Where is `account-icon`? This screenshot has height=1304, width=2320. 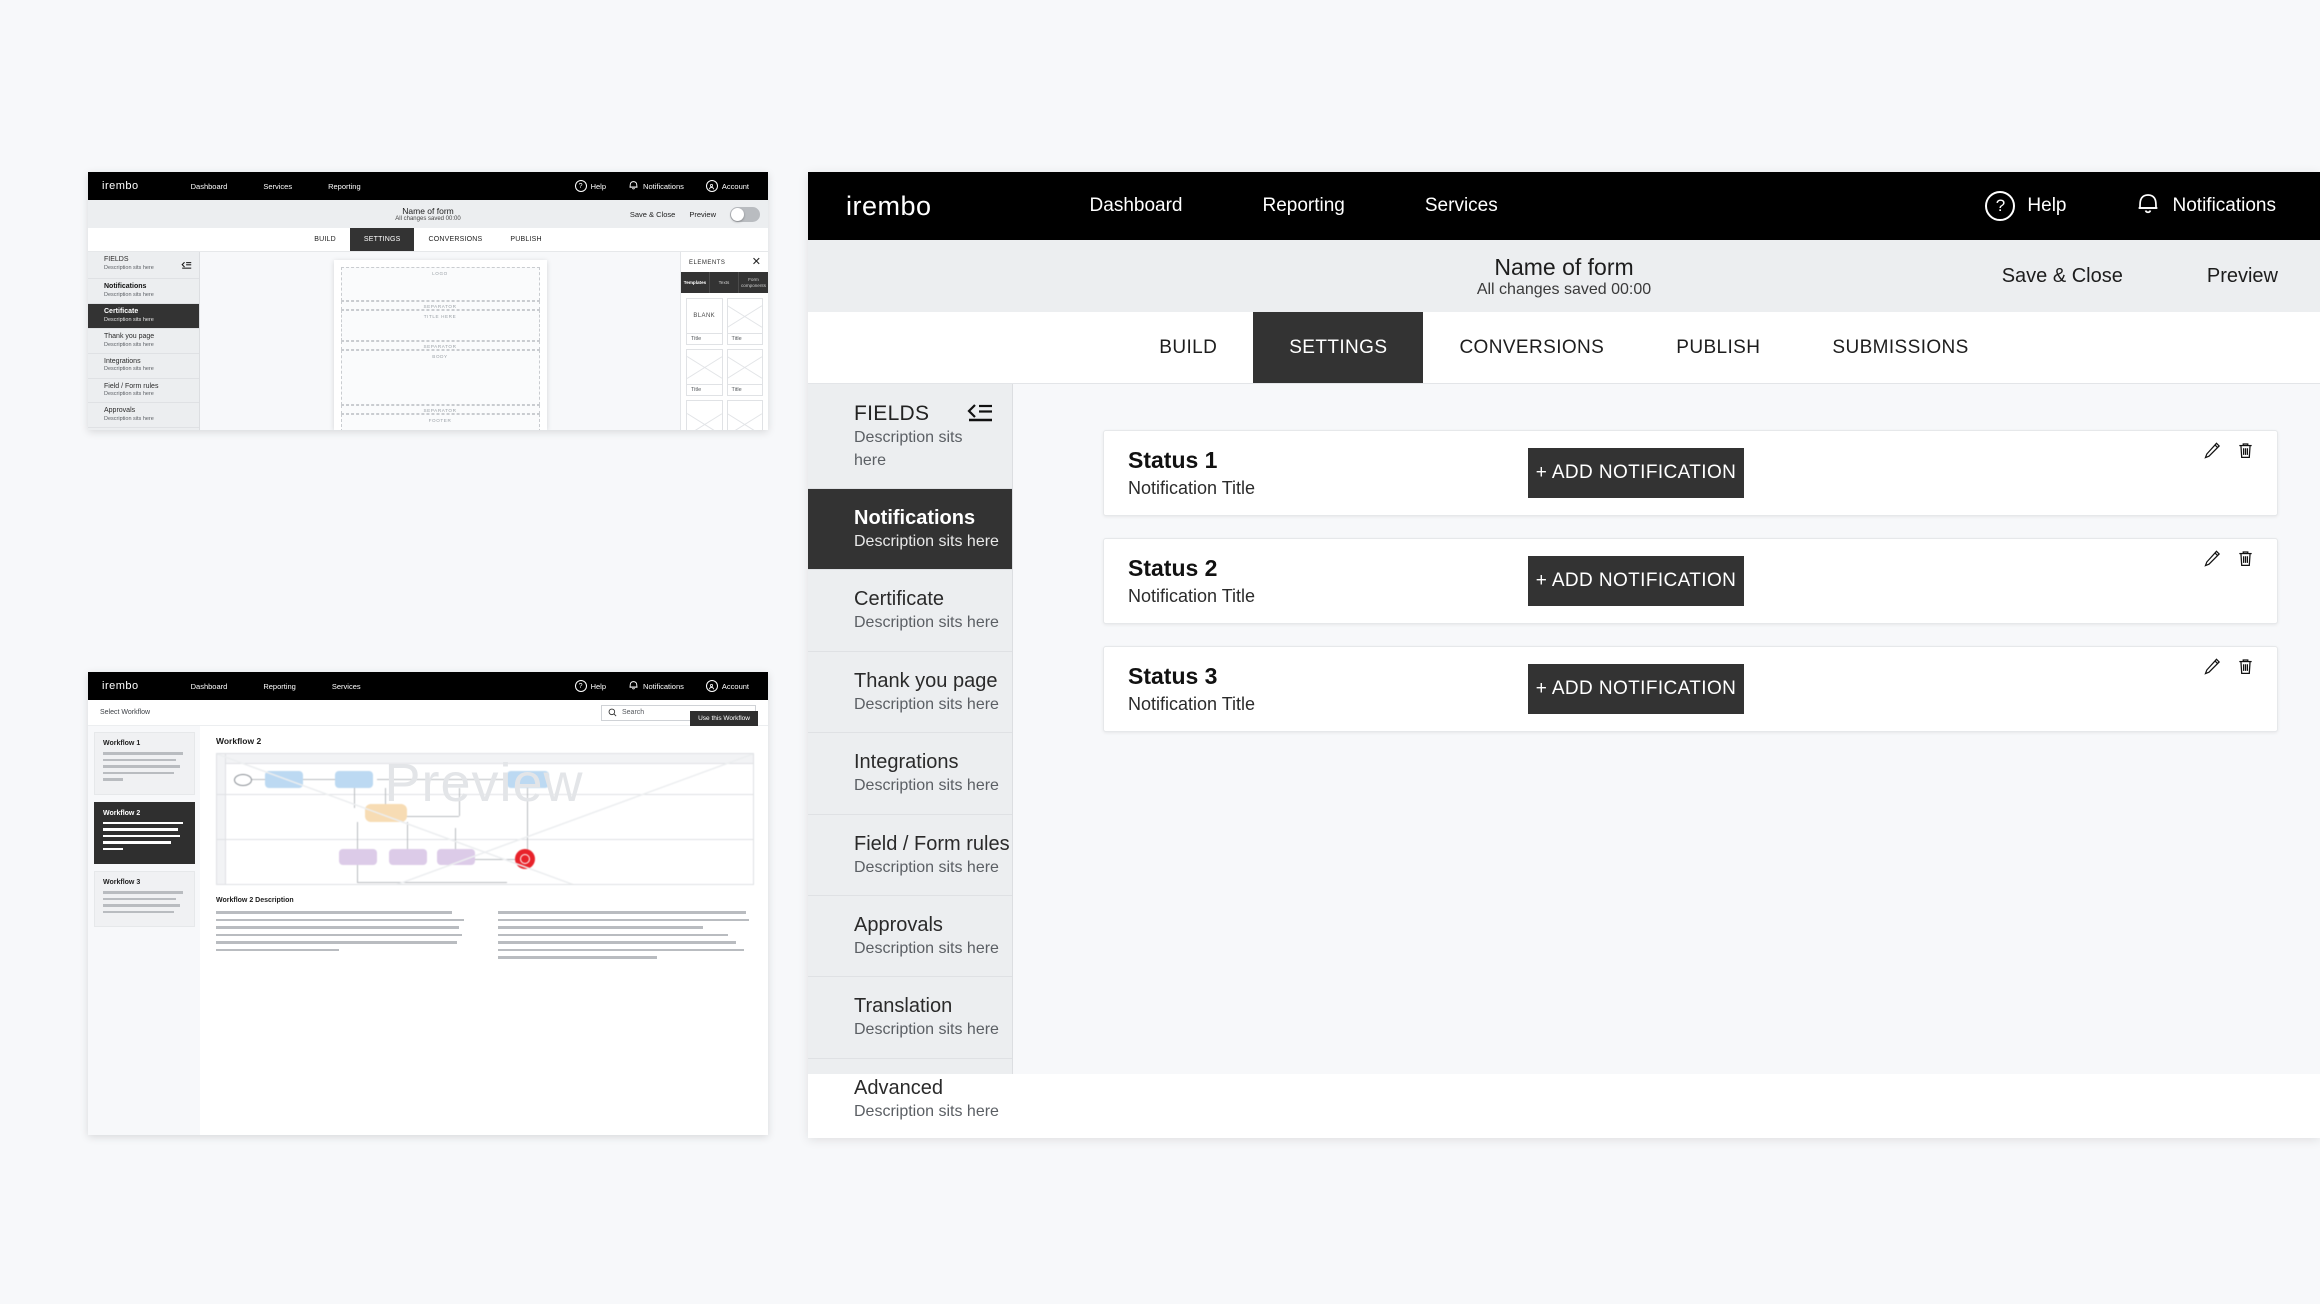
account-icon is located at coordinates (711, 686).